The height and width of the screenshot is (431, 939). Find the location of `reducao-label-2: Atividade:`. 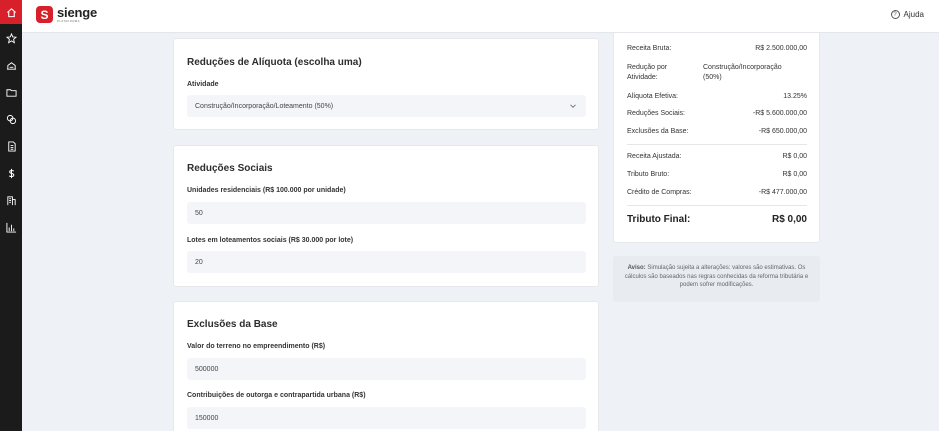

reducao-label-2: Atividade: is located at coordinates (642, 77).